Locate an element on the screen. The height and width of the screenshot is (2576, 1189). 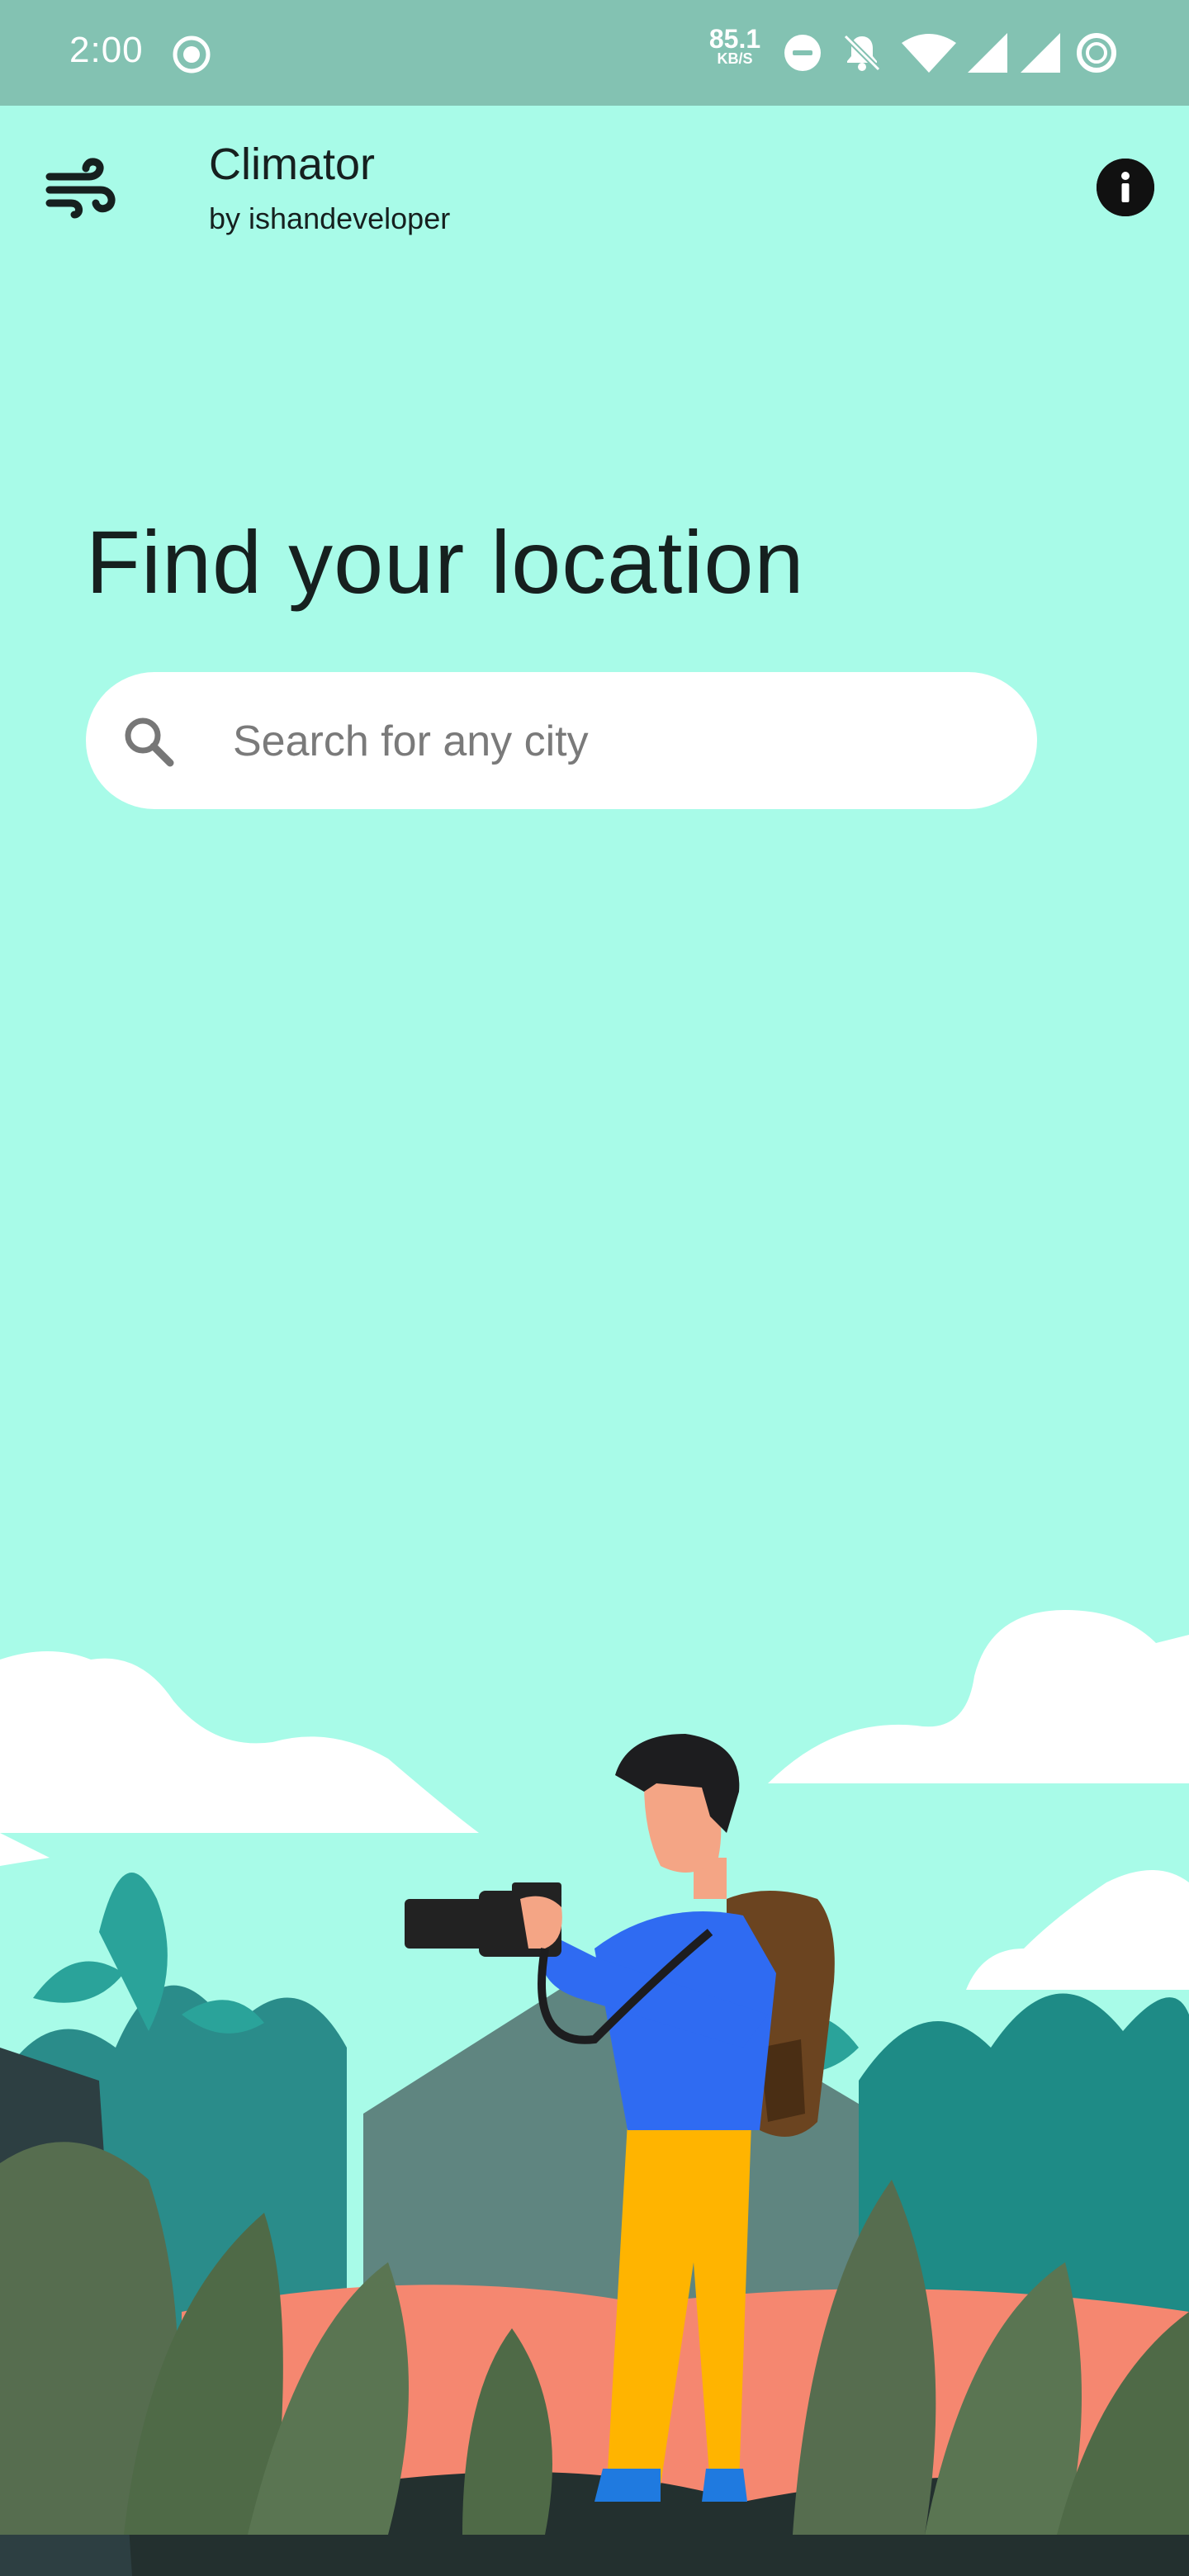
search-bar is located at coordinates (561, 740).